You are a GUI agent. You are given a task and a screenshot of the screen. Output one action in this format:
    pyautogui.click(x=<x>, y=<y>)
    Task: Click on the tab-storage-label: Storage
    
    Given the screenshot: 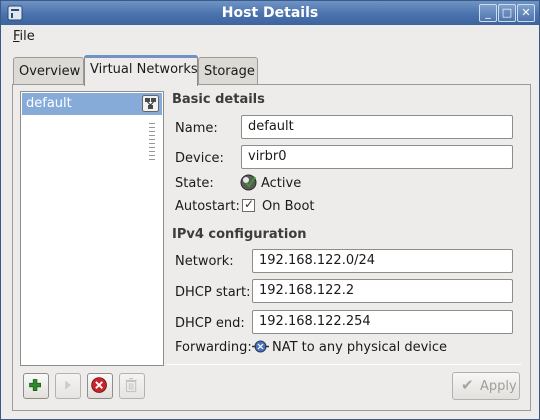 What is the action you would take?
    pyautogui.click(x=229, y=71)
    